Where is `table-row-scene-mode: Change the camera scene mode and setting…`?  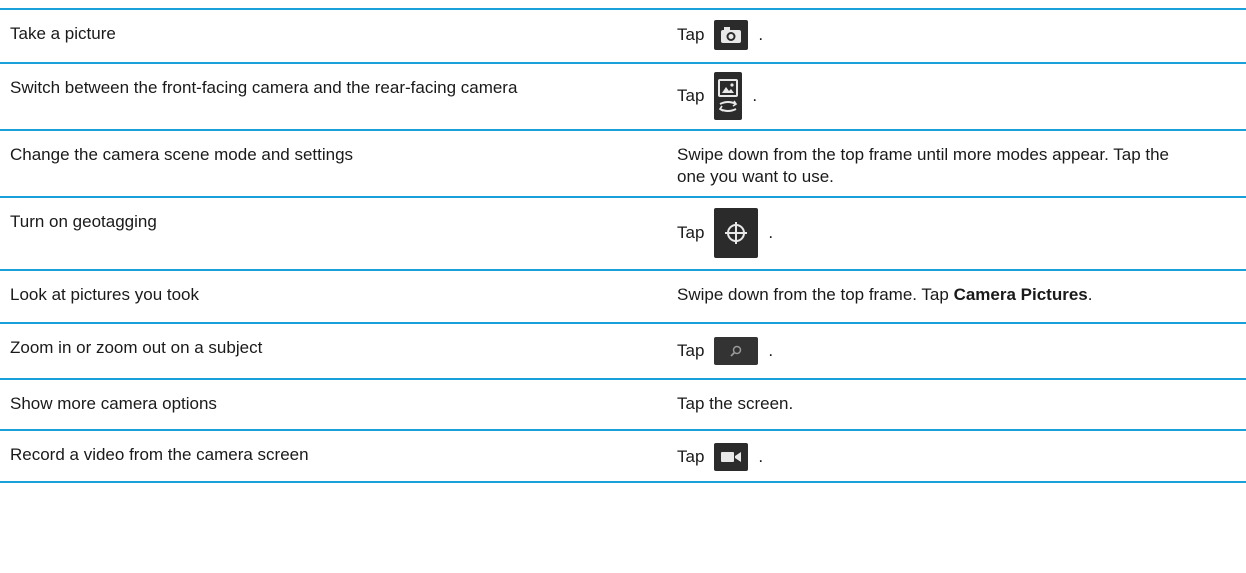 table-row-scene-mode: Change the camera scene mode and setting… is located at coordinates (623, 162).